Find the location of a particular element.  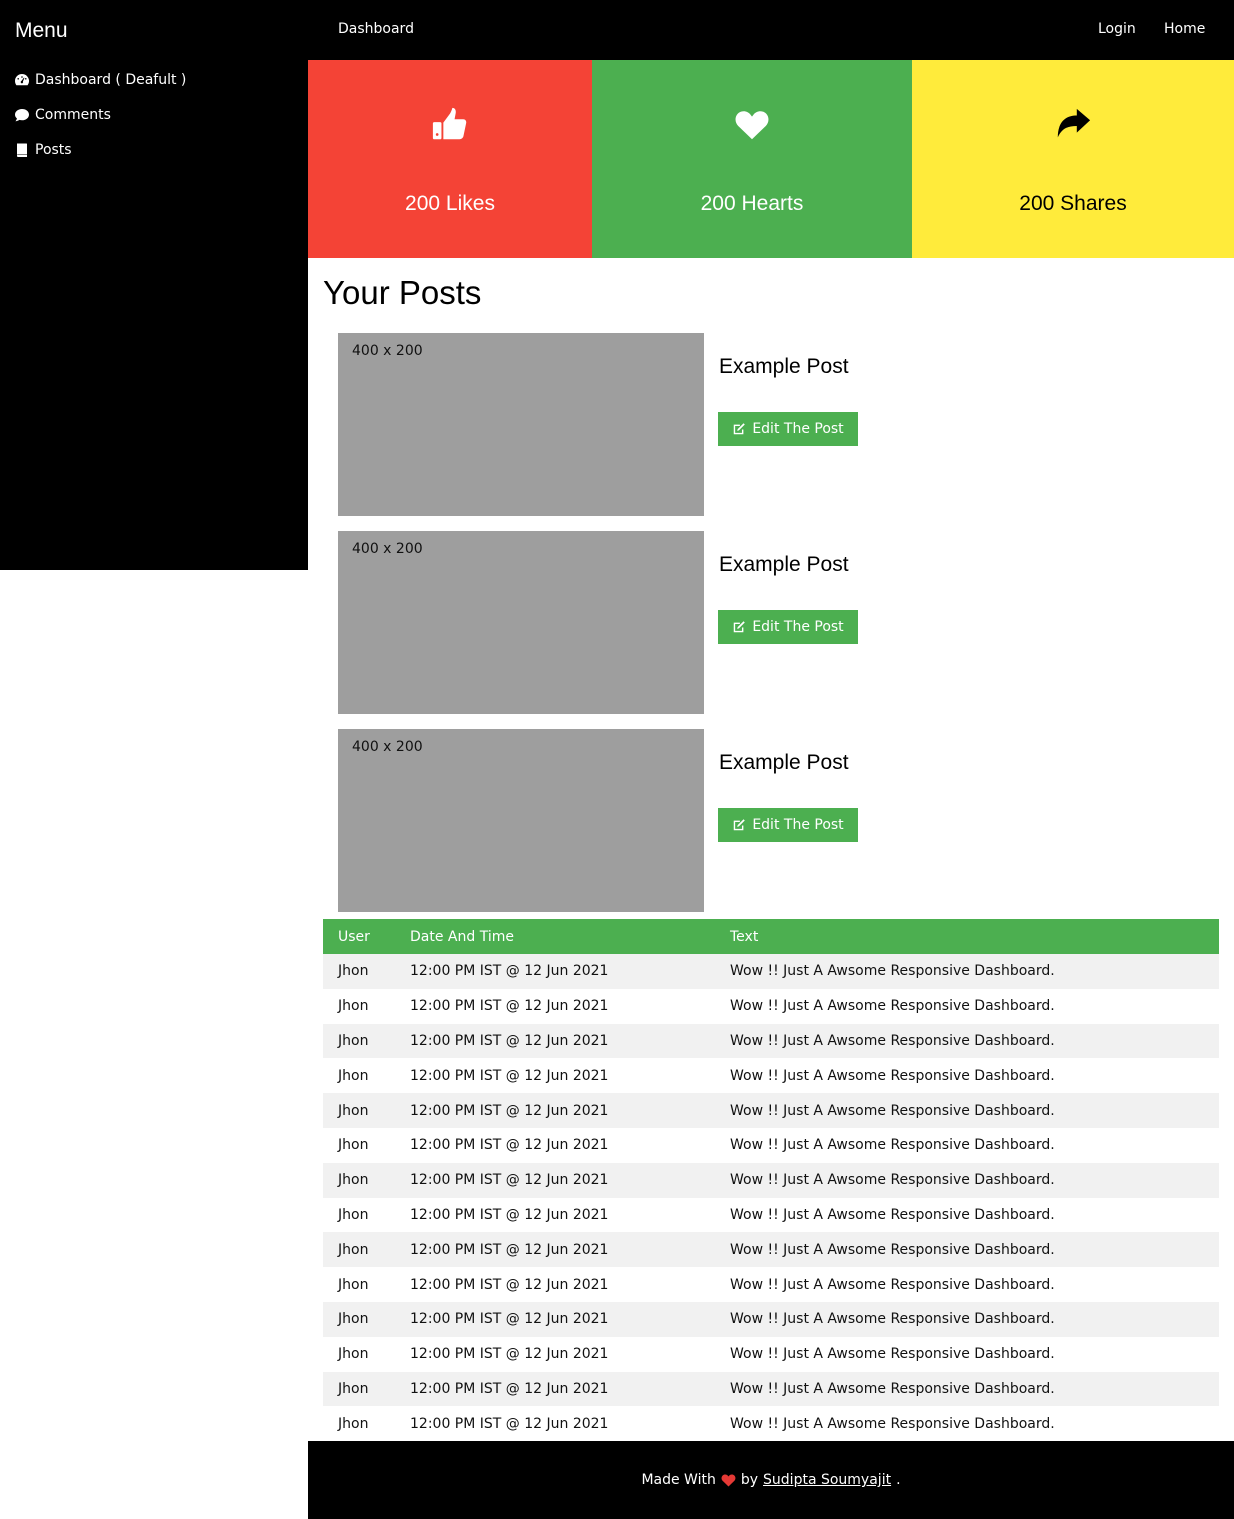

footer-suffix: . is located at coordinates (898, 1480).